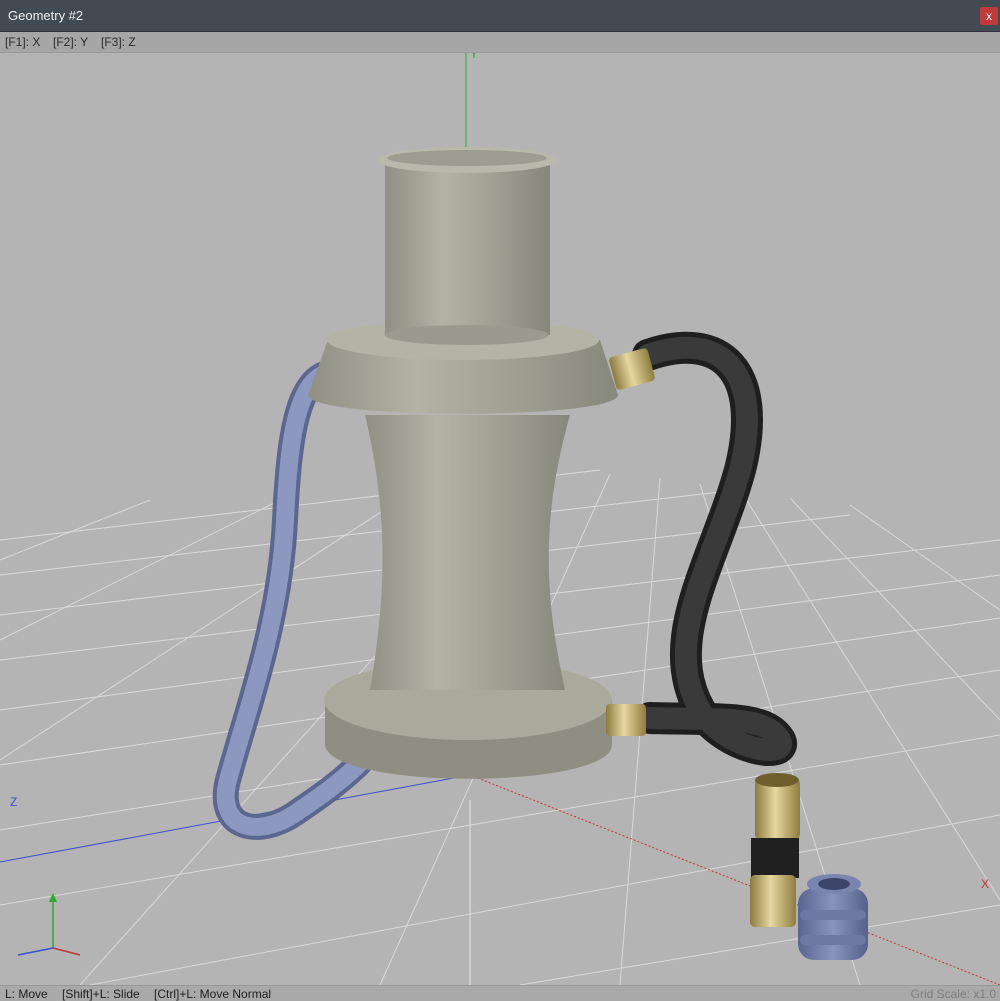 The width and height of the screenshot is (1000, 1001). What do you see at coordinates (118, 42) in the screenshot?
I see `key-hint-z: [F3]: Z` at bounding box center [118, 42].